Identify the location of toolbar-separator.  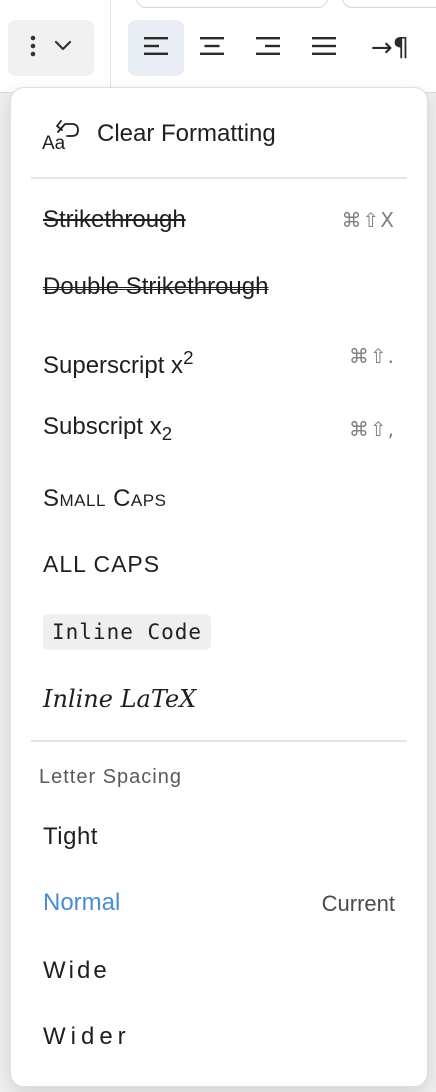
(110, 46).